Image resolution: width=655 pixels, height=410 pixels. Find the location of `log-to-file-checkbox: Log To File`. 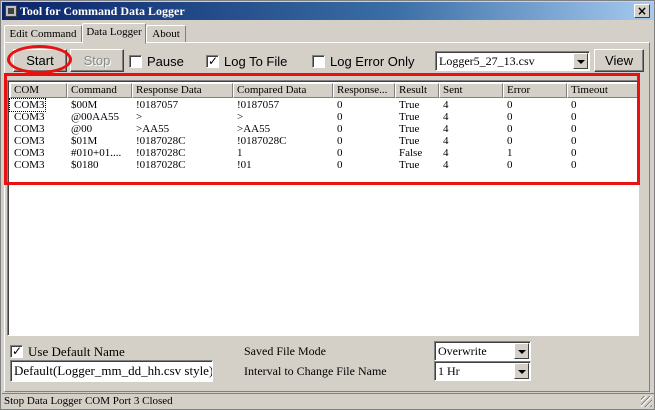

log-to-file-checkbox: Log To File is located at coordinates (256, 61).